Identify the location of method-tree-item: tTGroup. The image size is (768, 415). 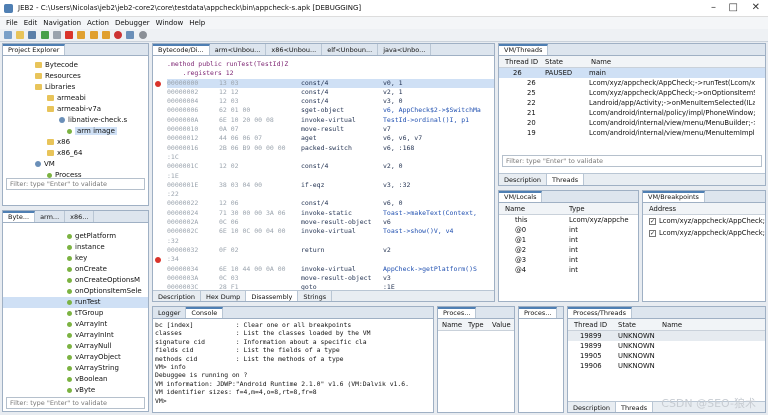
(75, 313).